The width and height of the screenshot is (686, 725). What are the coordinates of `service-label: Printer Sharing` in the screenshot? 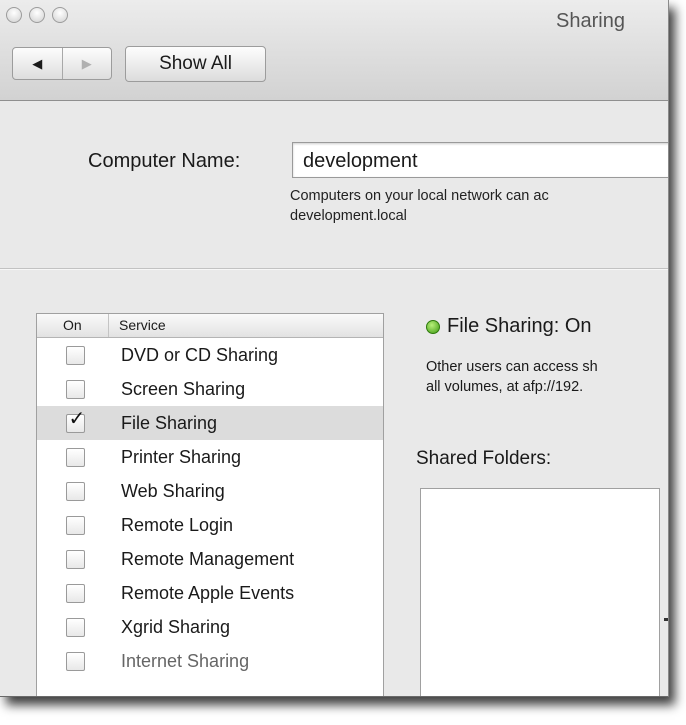 It's located at (181, 456).